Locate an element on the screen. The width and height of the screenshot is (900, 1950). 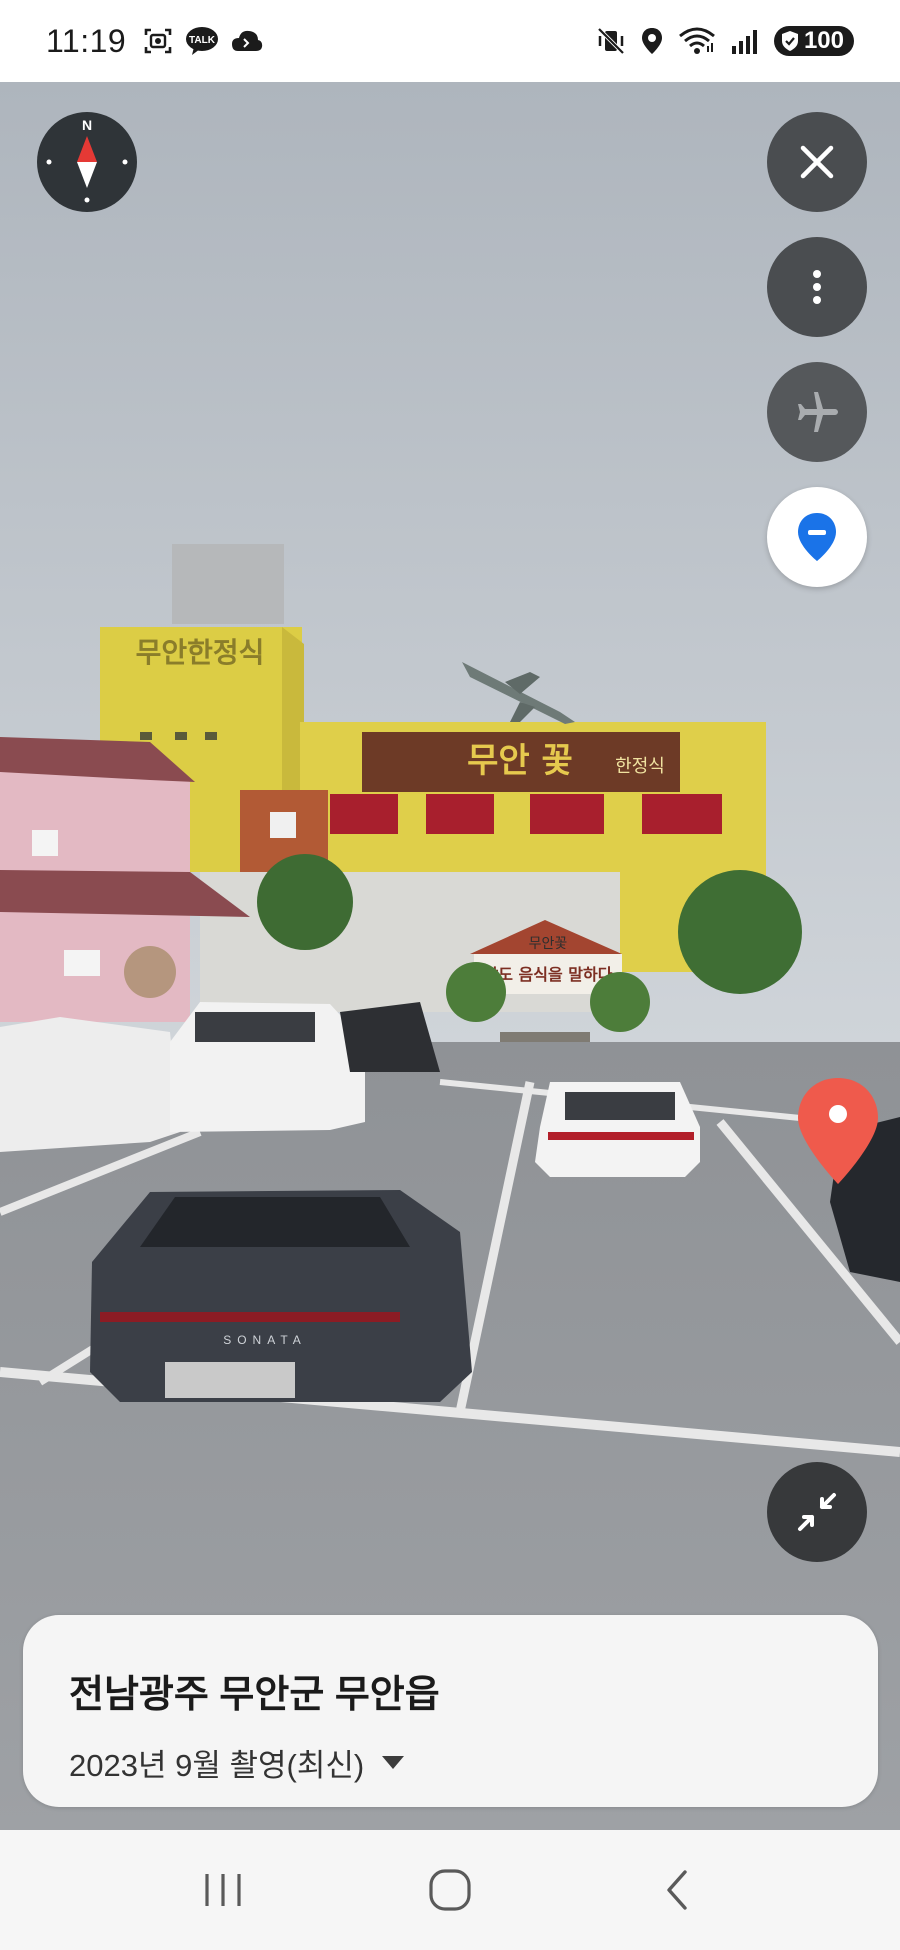
main-sign-text: 무안 꽃 is located at coordinates (520, 761).